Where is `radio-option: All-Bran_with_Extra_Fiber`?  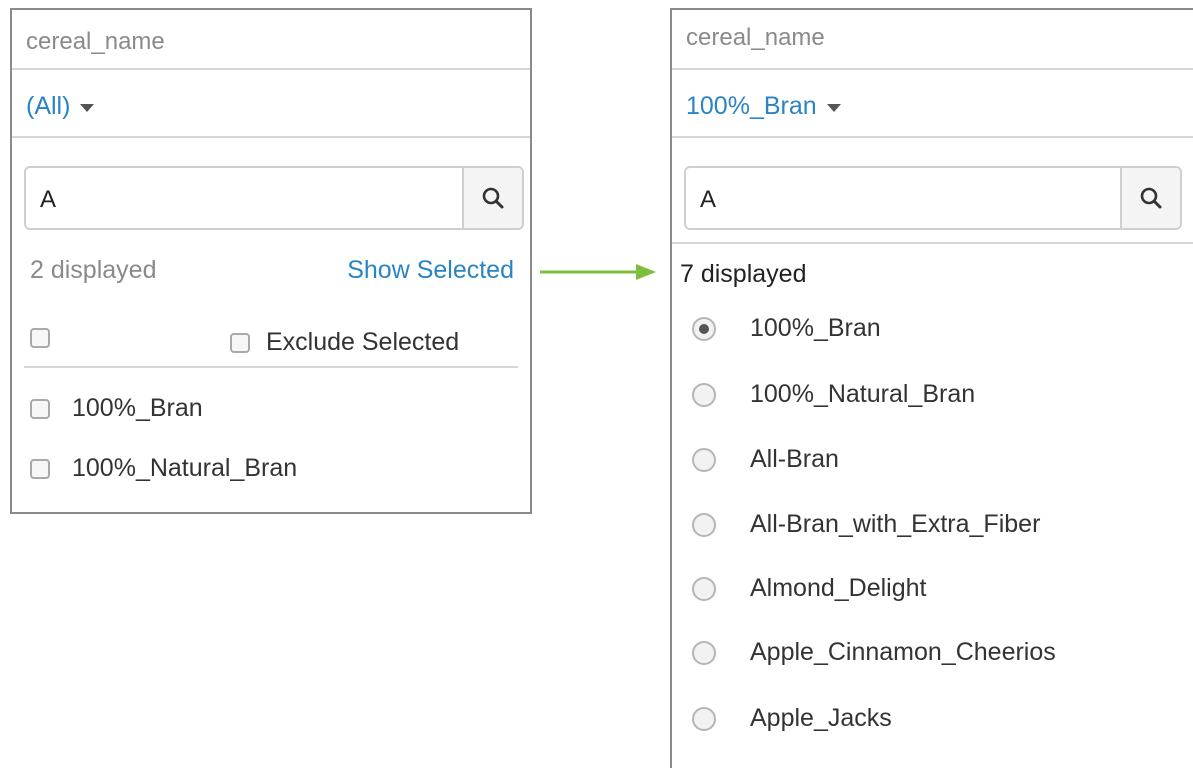
radio-option: All-Bran_with_Extra_Fiber is located at coordinates (866, 524).